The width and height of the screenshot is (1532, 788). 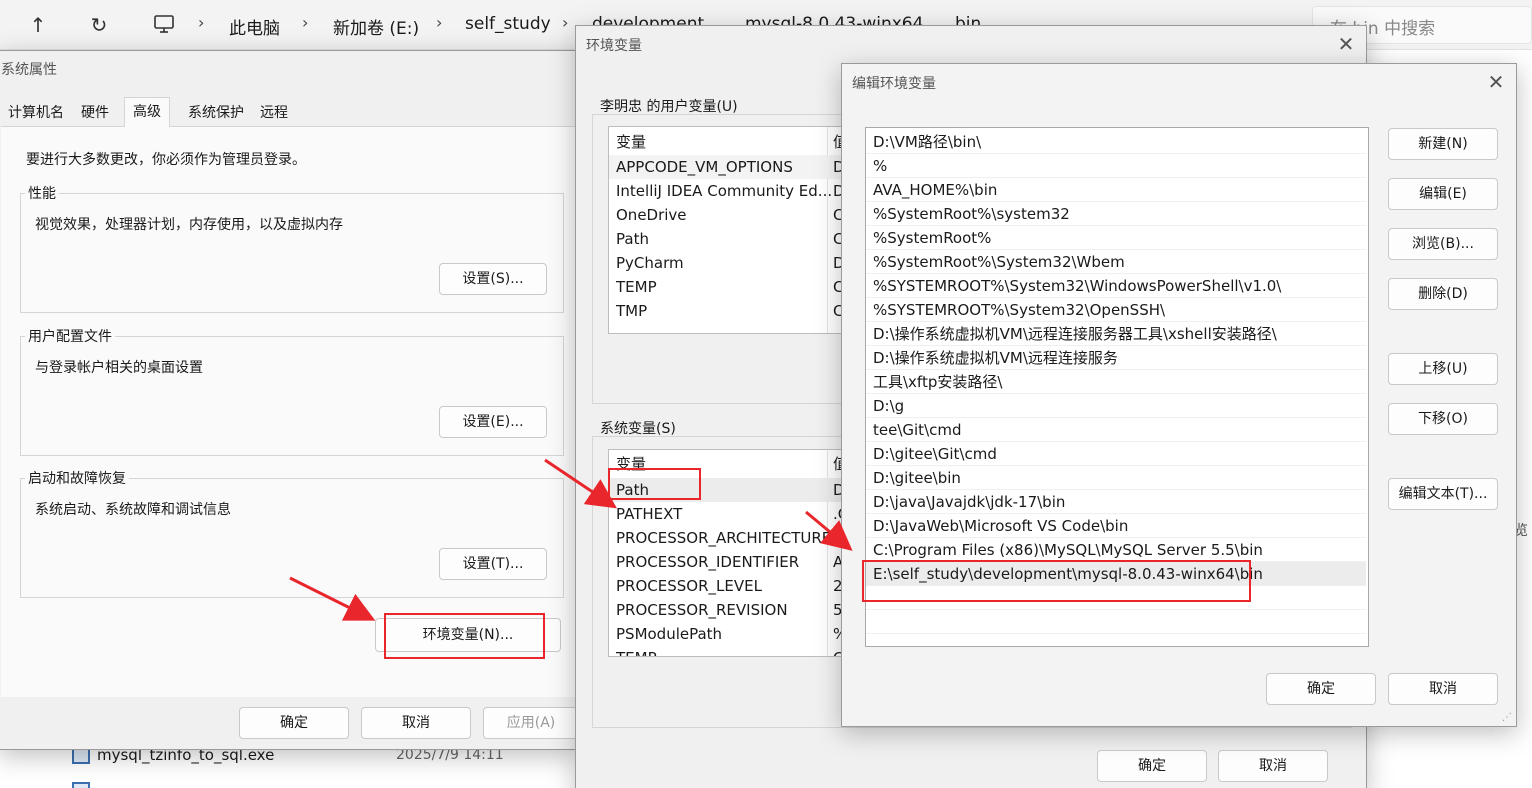 I want to click on dialog-title: 环境变量, so click(x=614, y=46).